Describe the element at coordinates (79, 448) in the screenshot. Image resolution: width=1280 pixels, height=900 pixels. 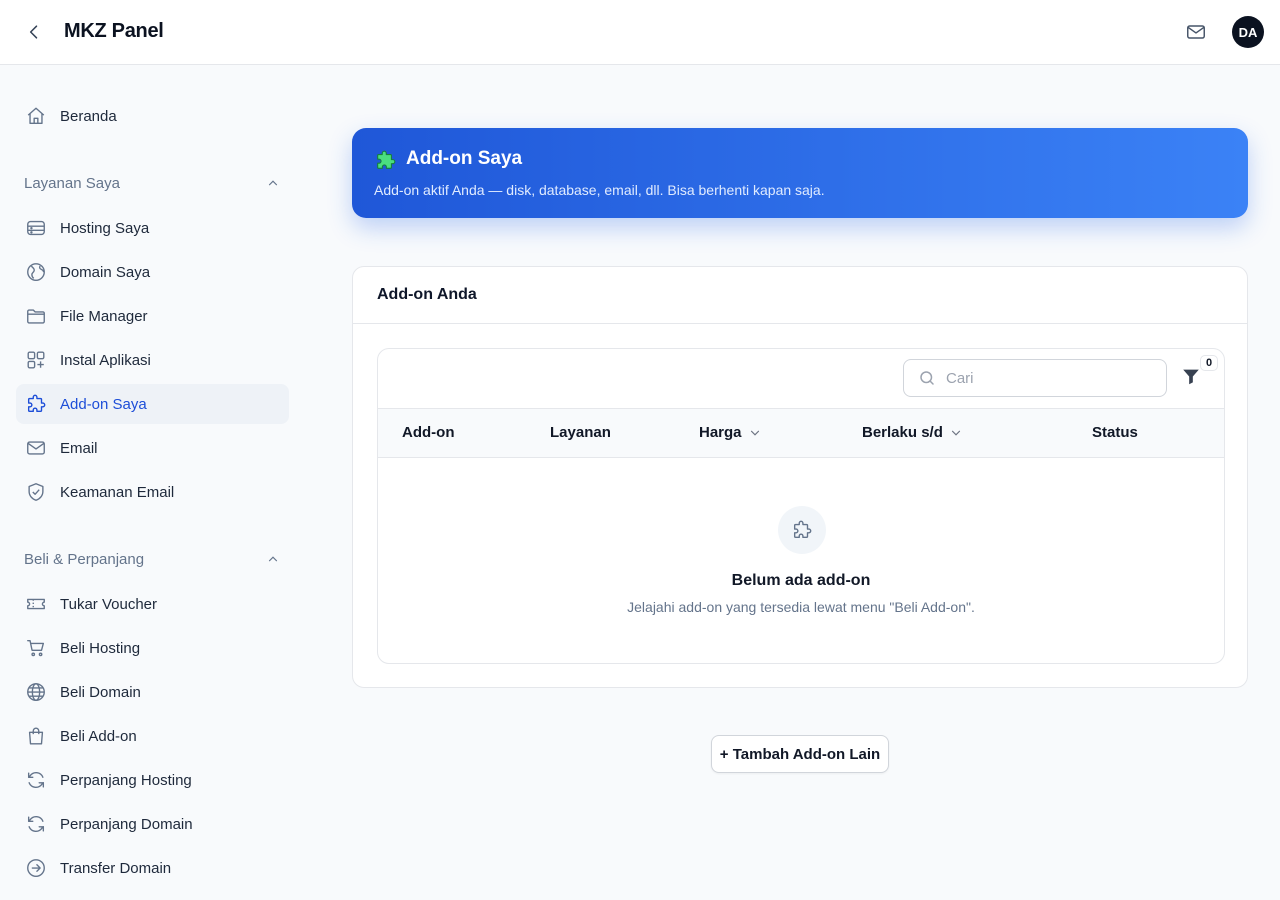
I see `sidebar-item-label: Email` at that location.